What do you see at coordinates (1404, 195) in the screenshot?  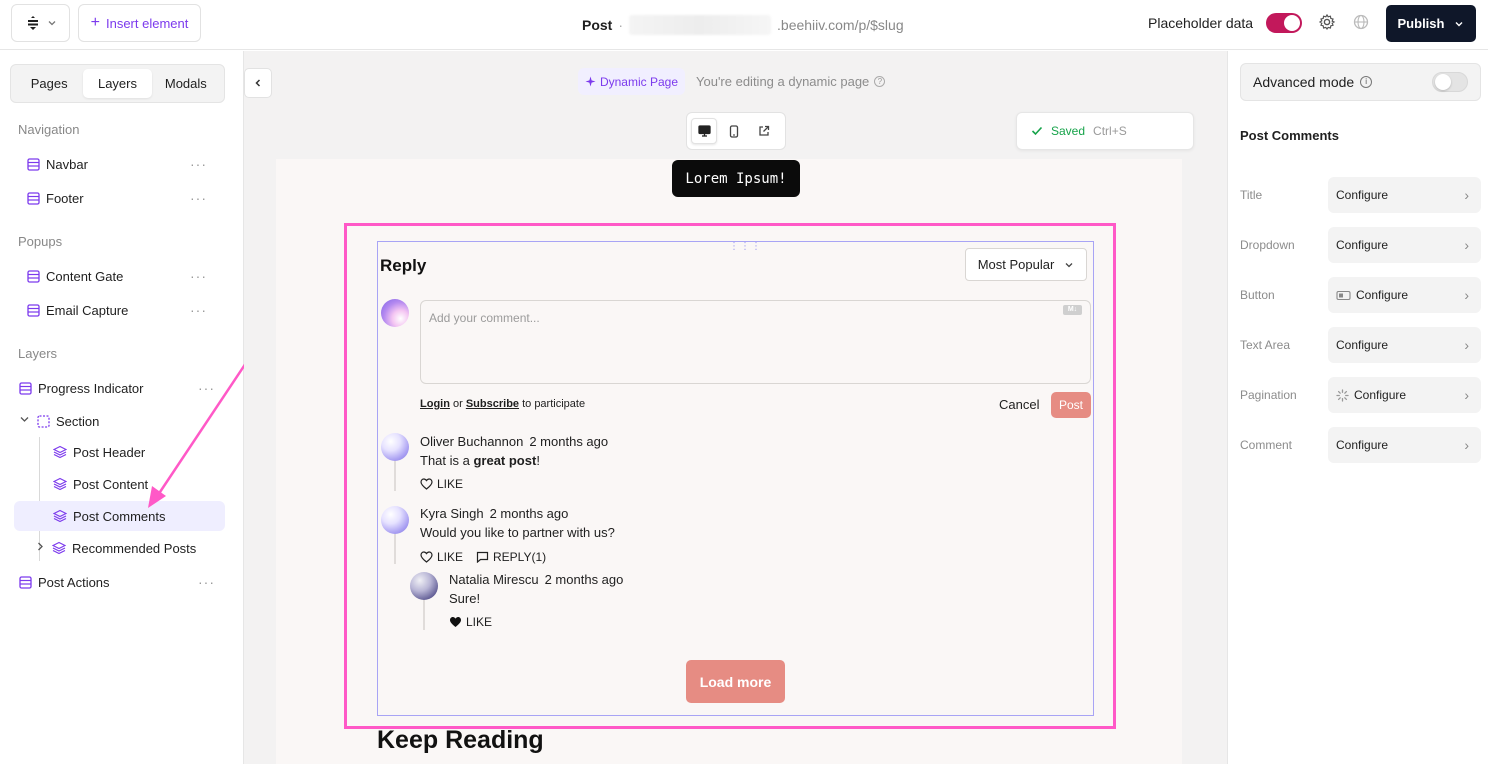 I see `configure-title-button: Configure ›` at bounding box center [1404, 195].